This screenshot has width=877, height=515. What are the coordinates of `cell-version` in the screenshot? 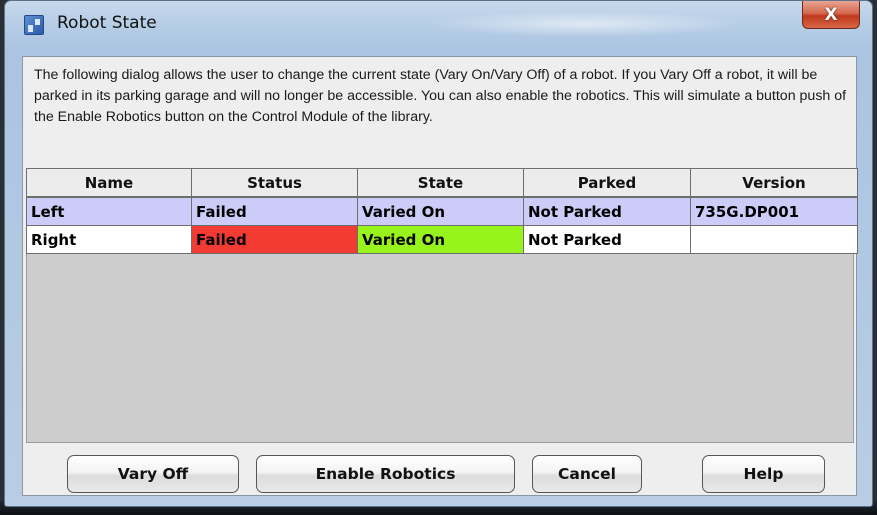 It's located at (774, 239).